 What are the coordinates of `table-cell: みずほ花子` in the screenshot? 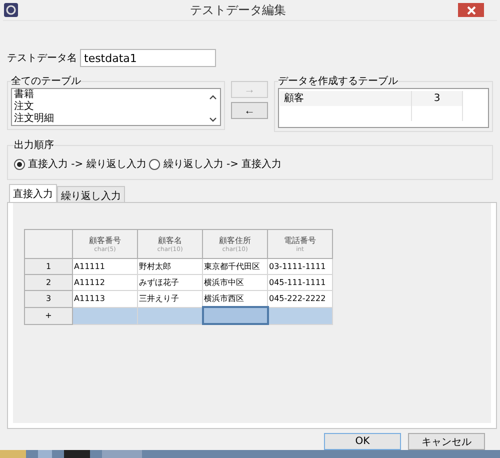 It's located at (170, 282).